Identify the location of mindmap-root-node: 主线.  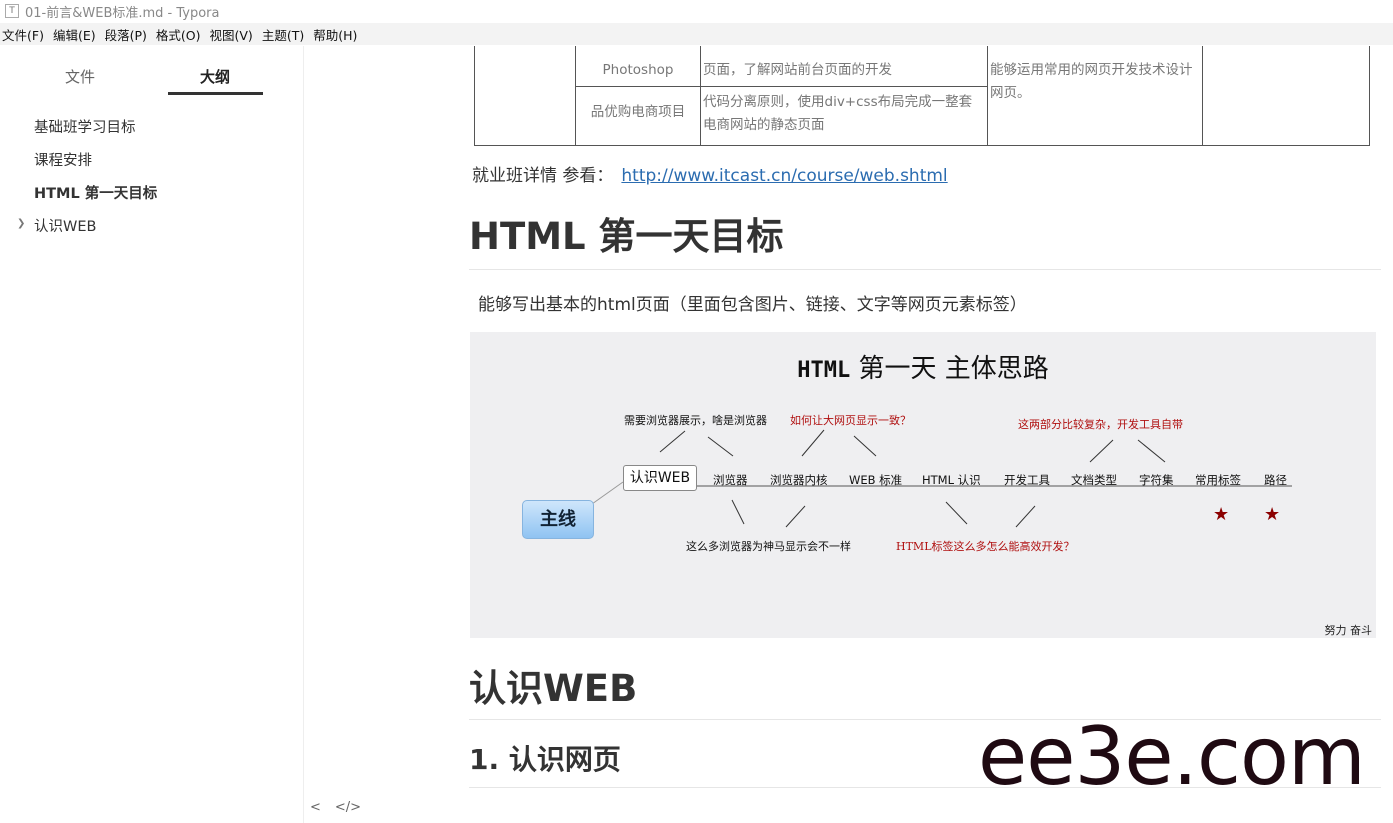
(558, 519).